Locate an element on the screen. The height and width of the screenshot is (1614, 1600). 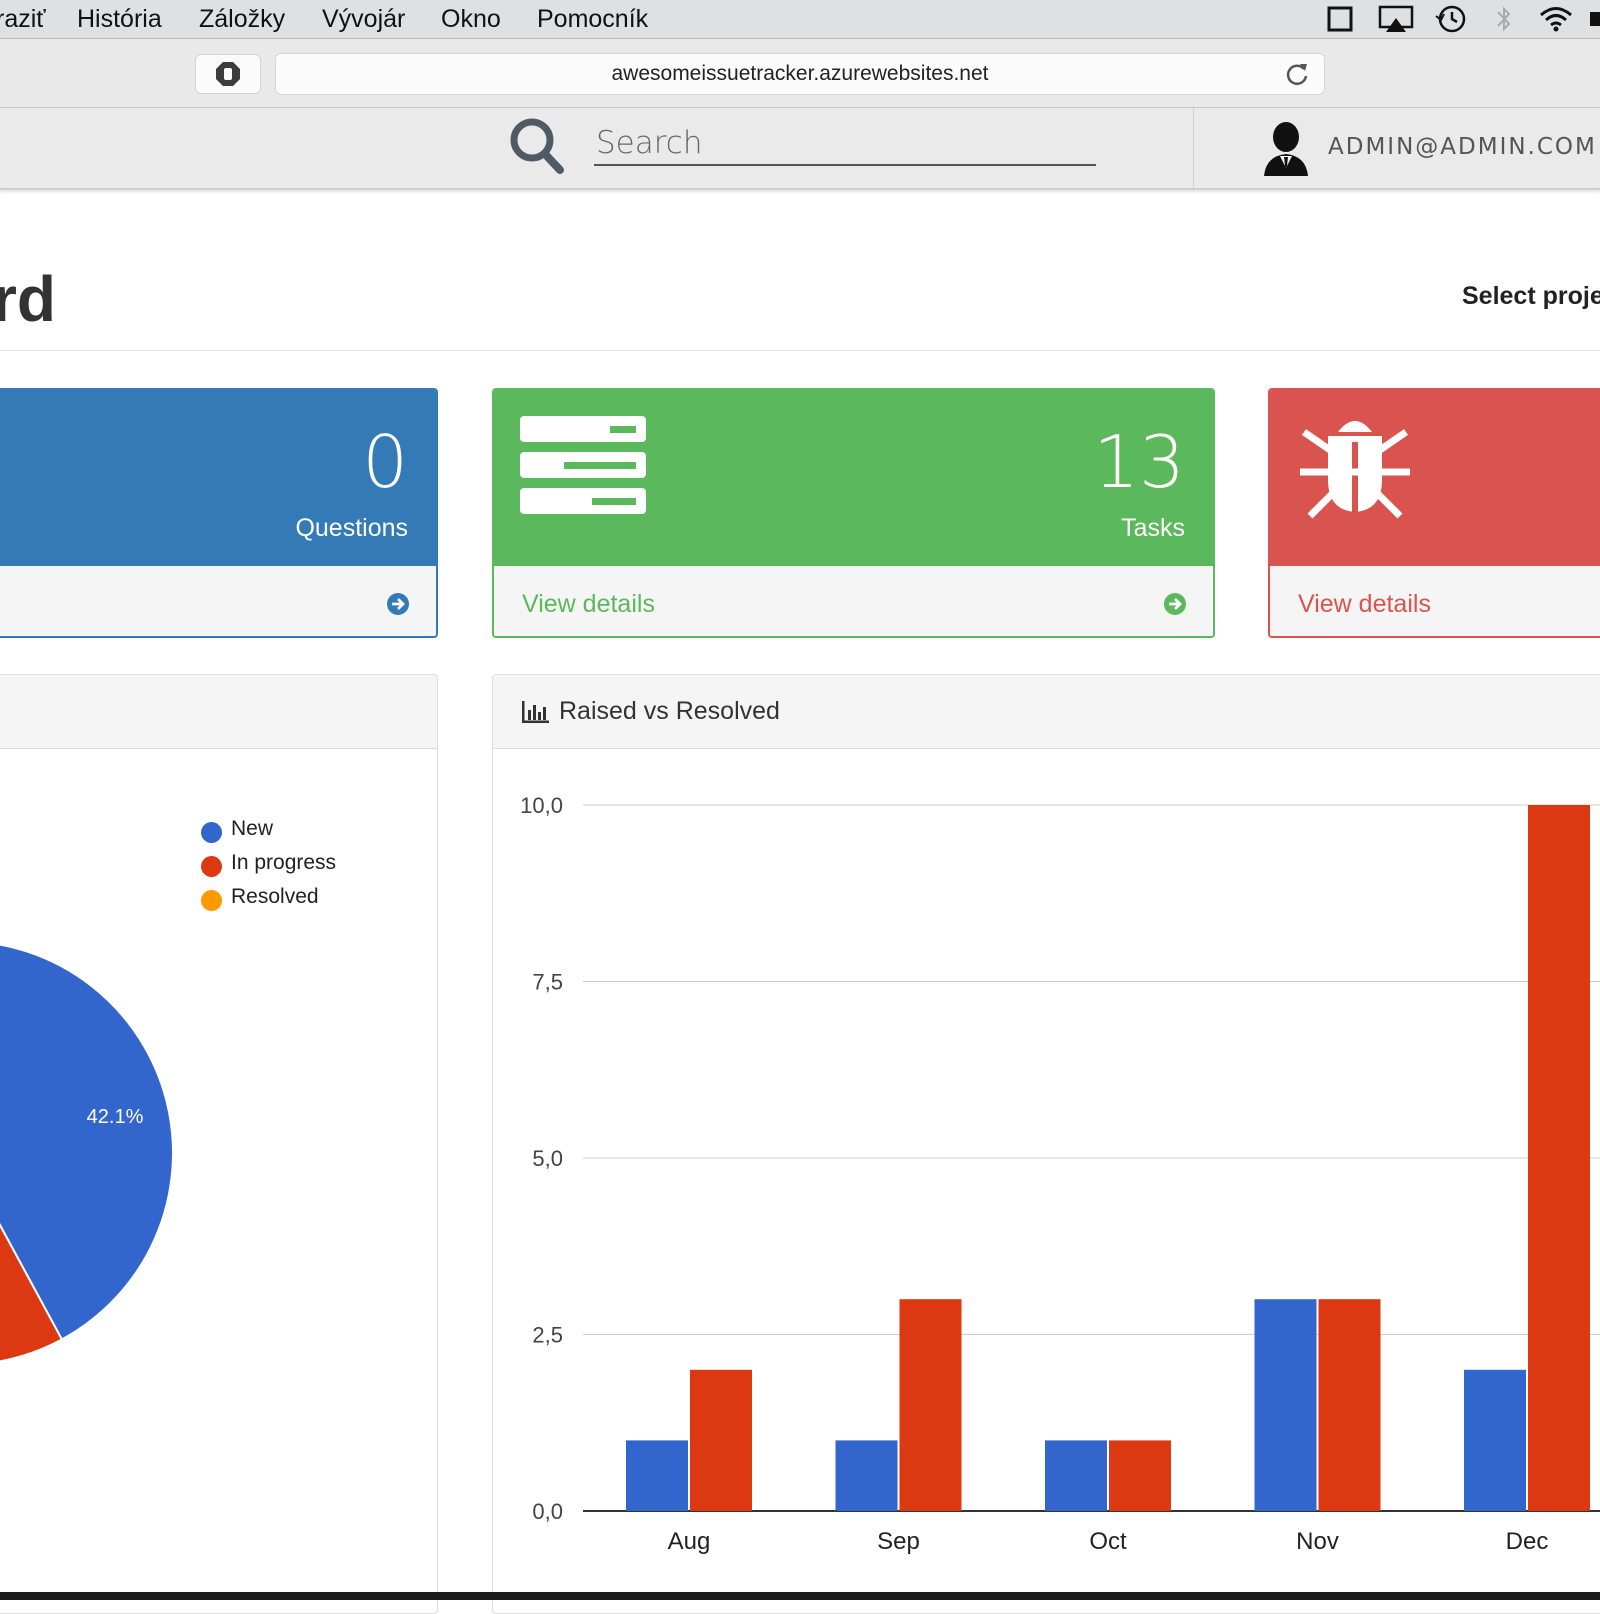
x-tick-label: Nov is located at coordinates (1317, 1541).